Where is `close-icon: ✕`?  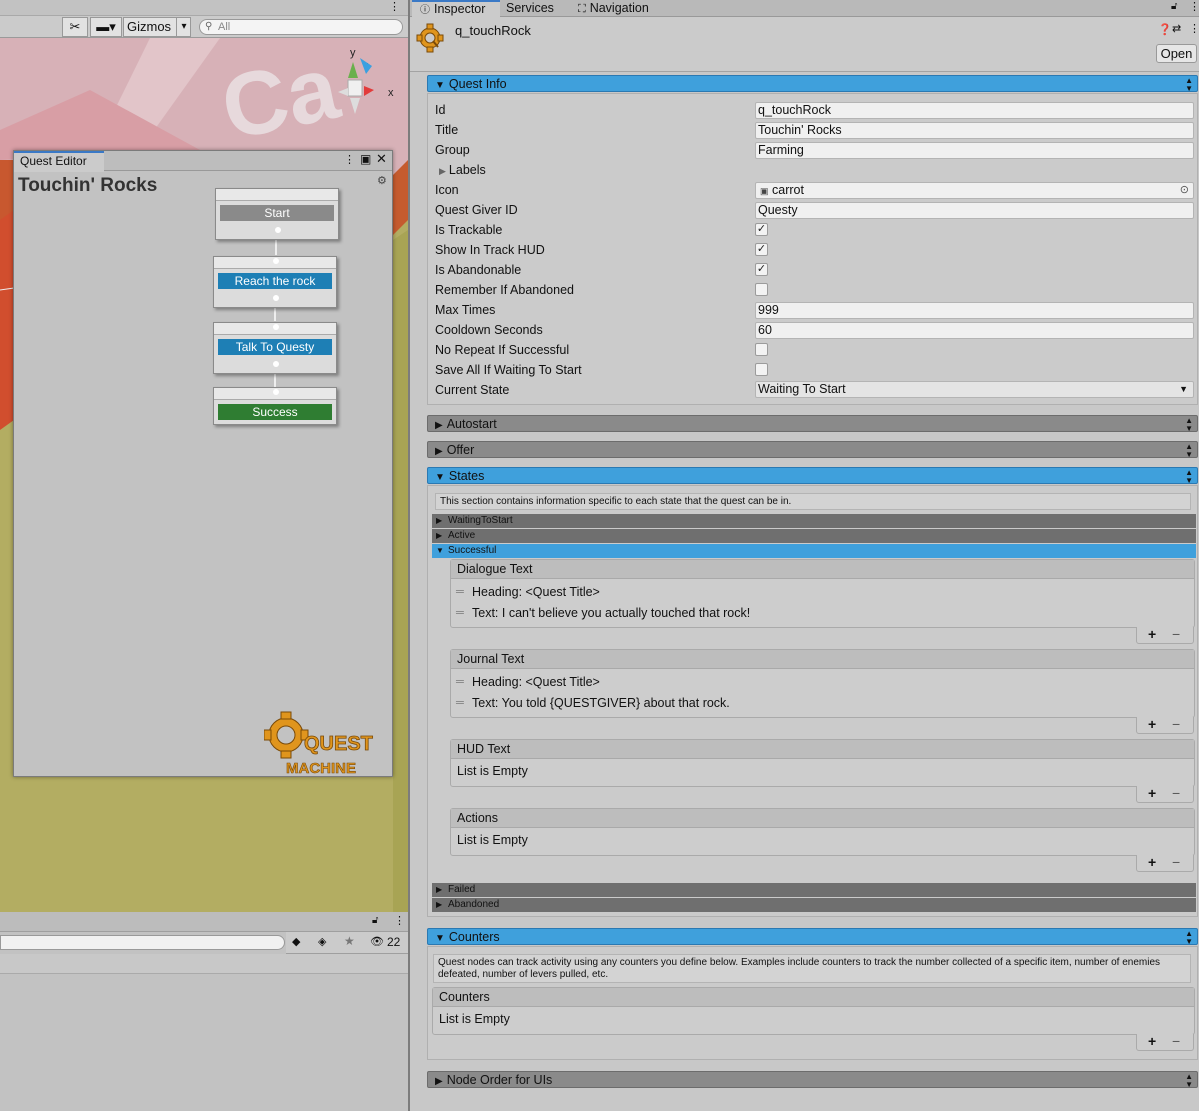 close-icon: ✕ is located at coordinates (381, 159).